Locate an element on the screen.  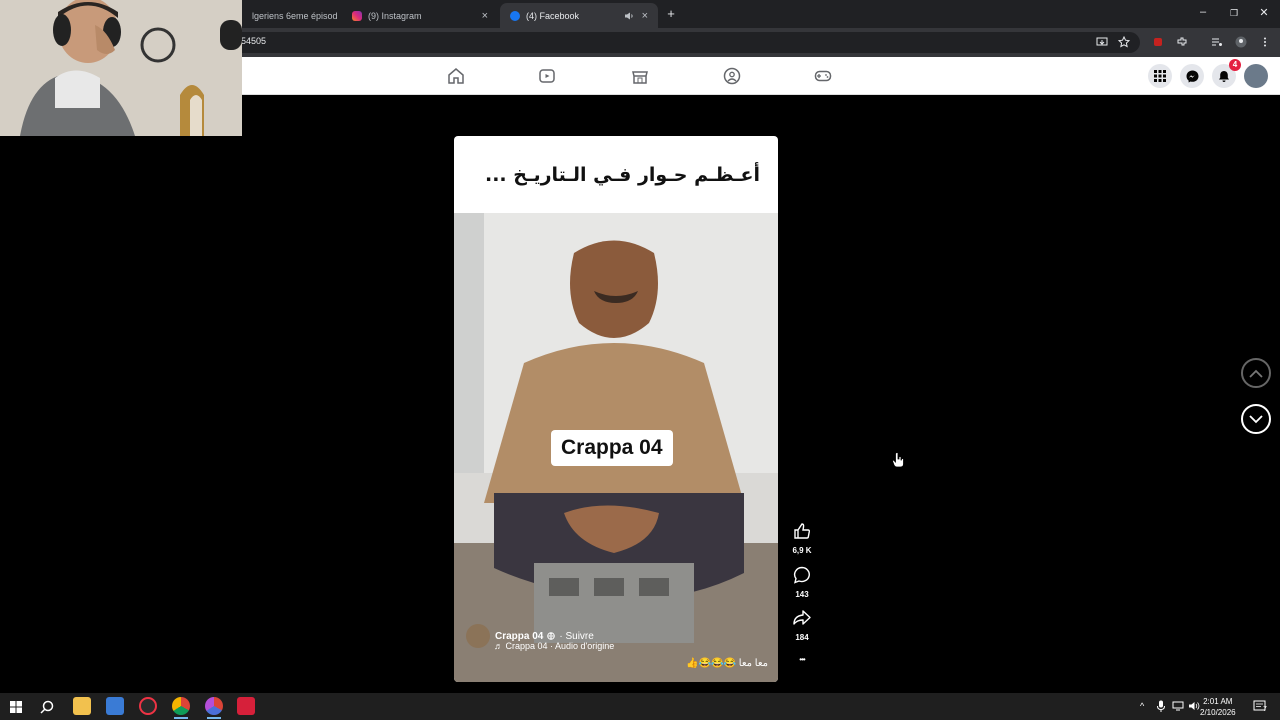
menu-grid-button is located at coordinates (1160, 76).